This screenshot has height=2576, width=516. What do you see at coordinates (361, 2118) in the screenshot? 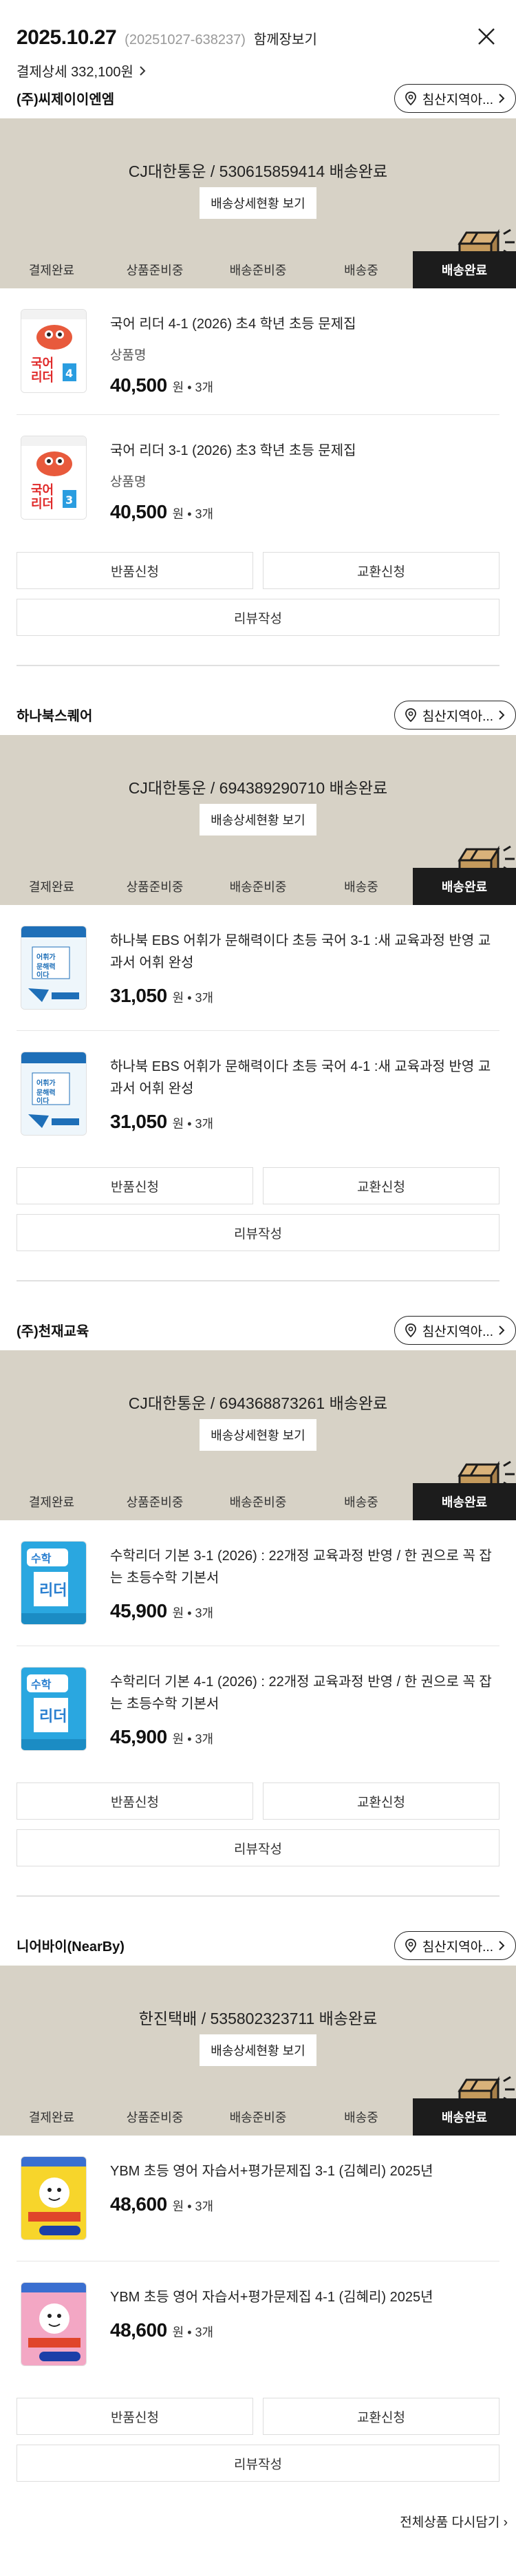
I see `delivery-step: 배송중` at bounding box center [361, 2118].